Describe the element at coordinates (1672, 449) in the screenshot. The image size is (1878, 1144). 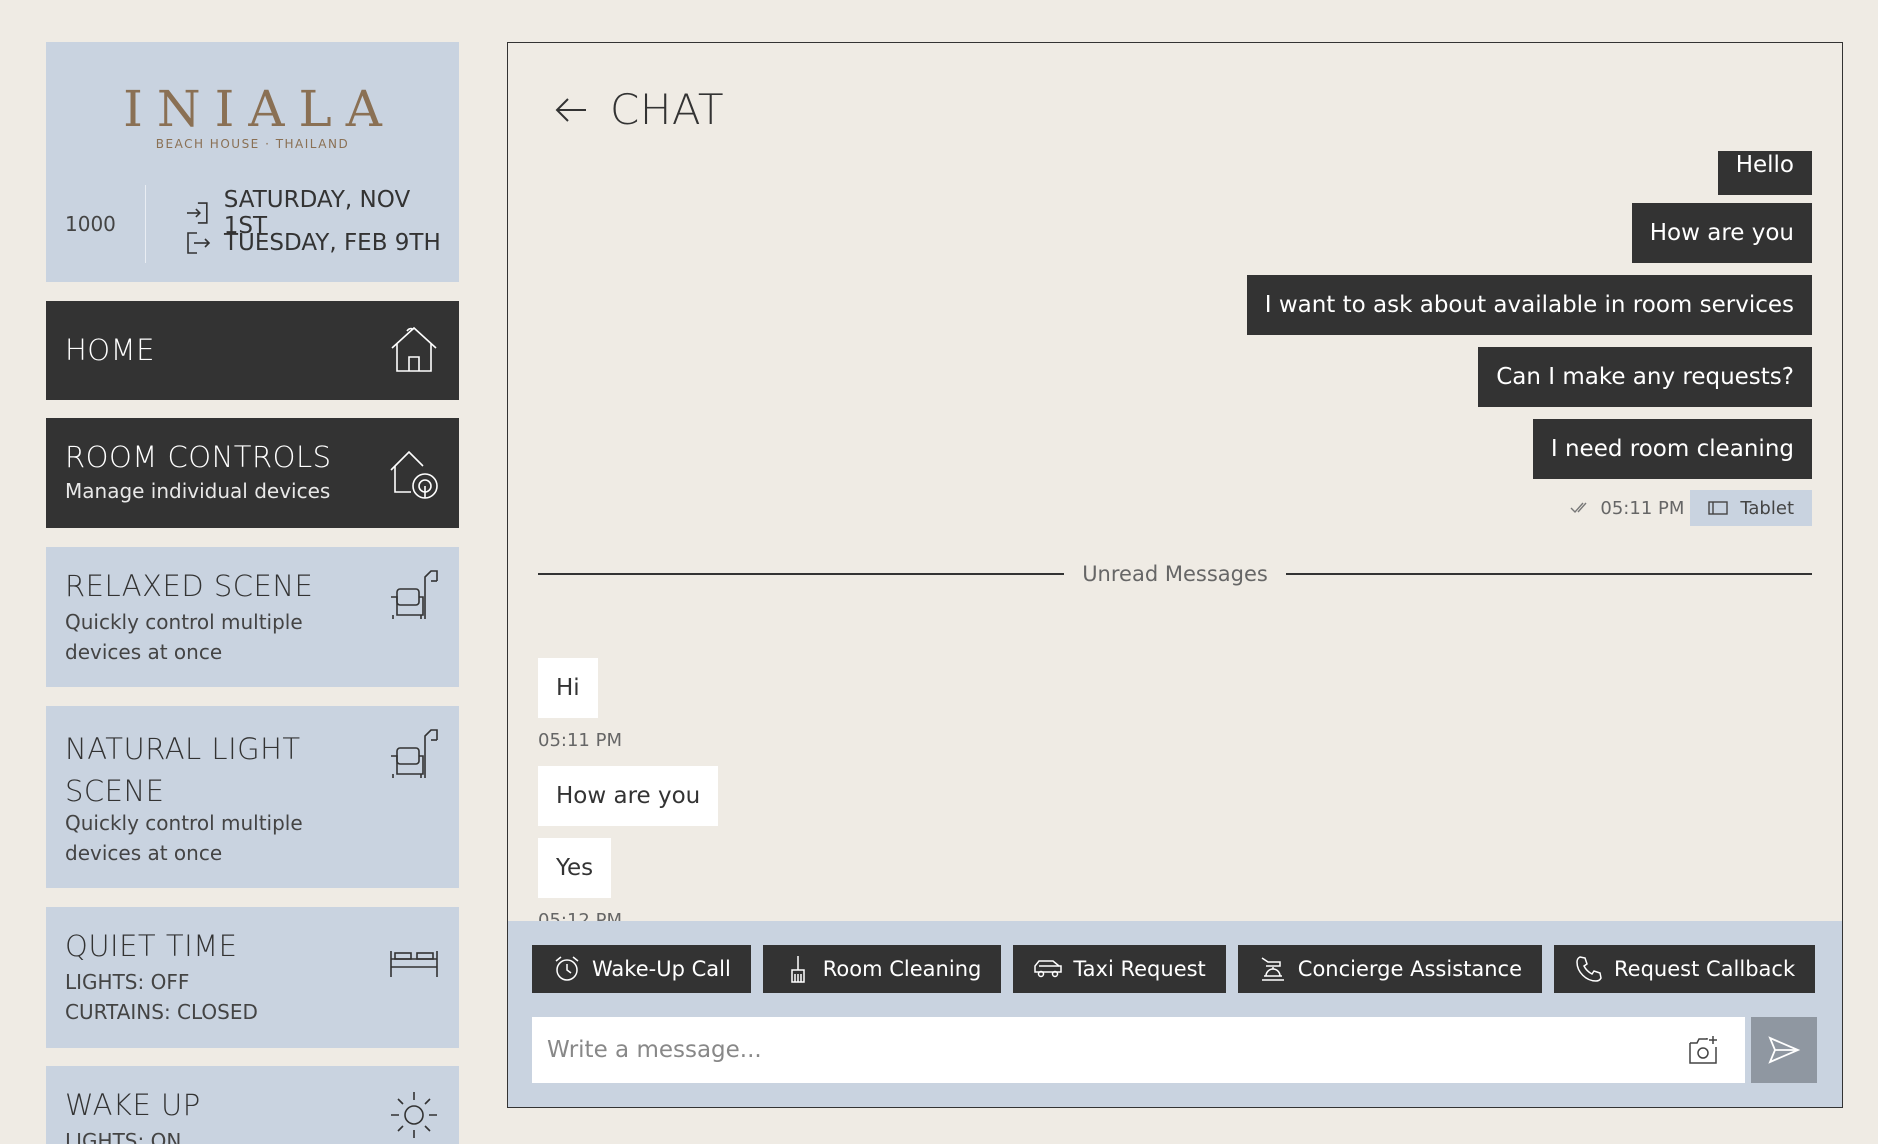
I see `outgoing-message: I need room cleaning` at that location.